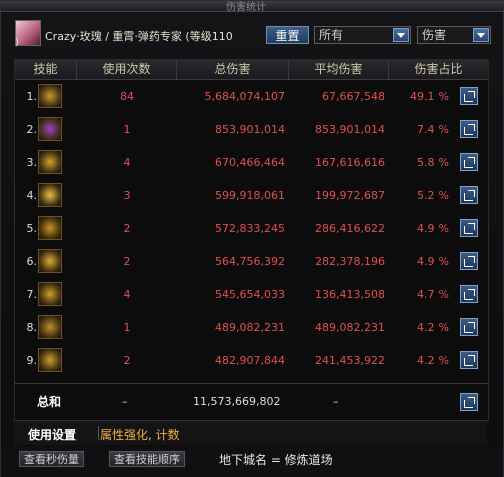 This screenshot has width=504, height=477. I want to click on damage-share: 7.4%, so click(423, 129).